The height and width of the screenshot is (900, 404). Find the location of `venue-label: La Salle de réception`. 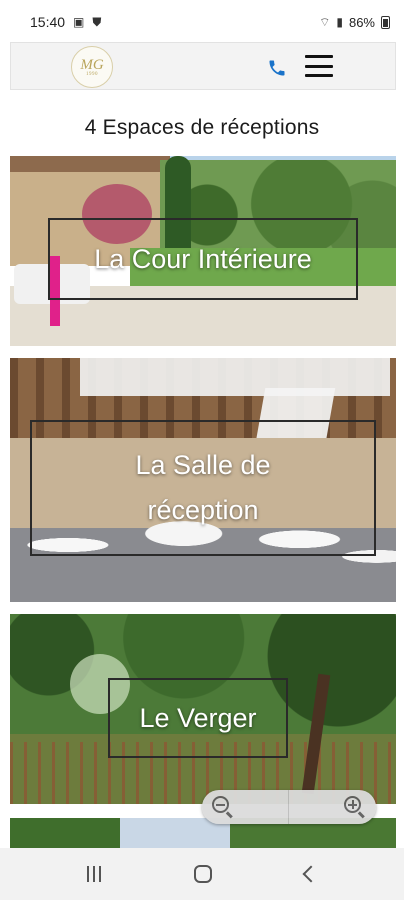

venue-label: La Salle de réception is located at coordinates (203, 487).